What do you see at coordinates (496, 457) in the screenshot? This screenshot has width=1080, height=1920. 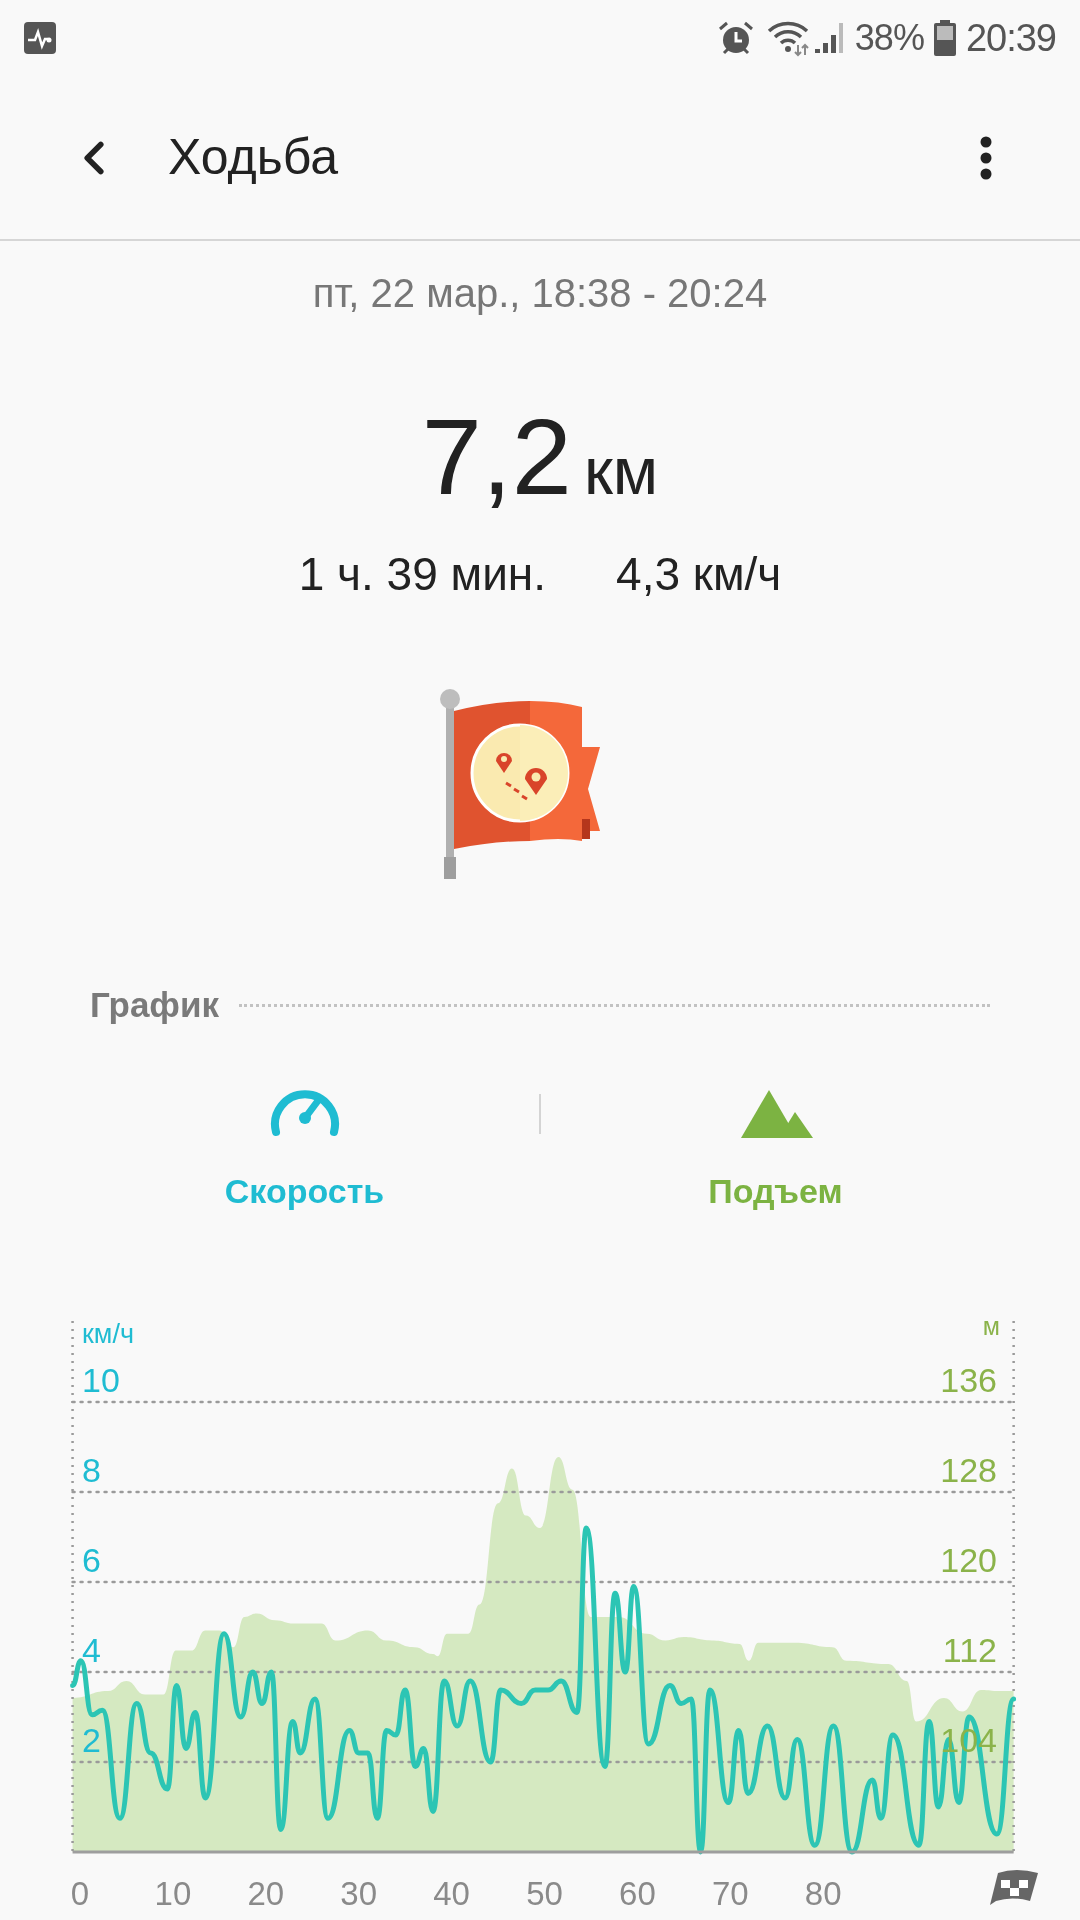 I see `distance-value: 7,2` at bounding box center [496, 457].